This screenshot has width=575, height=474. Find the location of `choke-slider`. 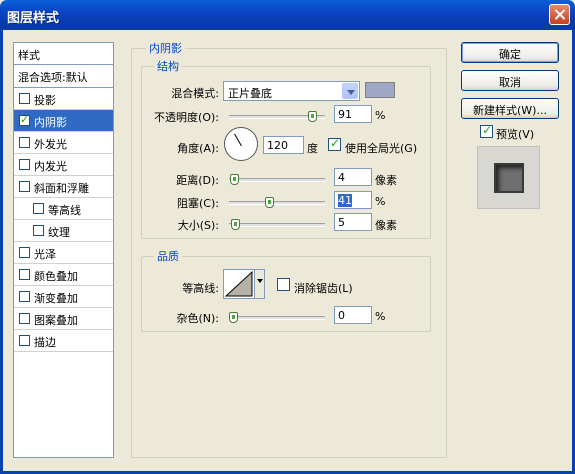

choke-slider is located at coordinates (277, 202).